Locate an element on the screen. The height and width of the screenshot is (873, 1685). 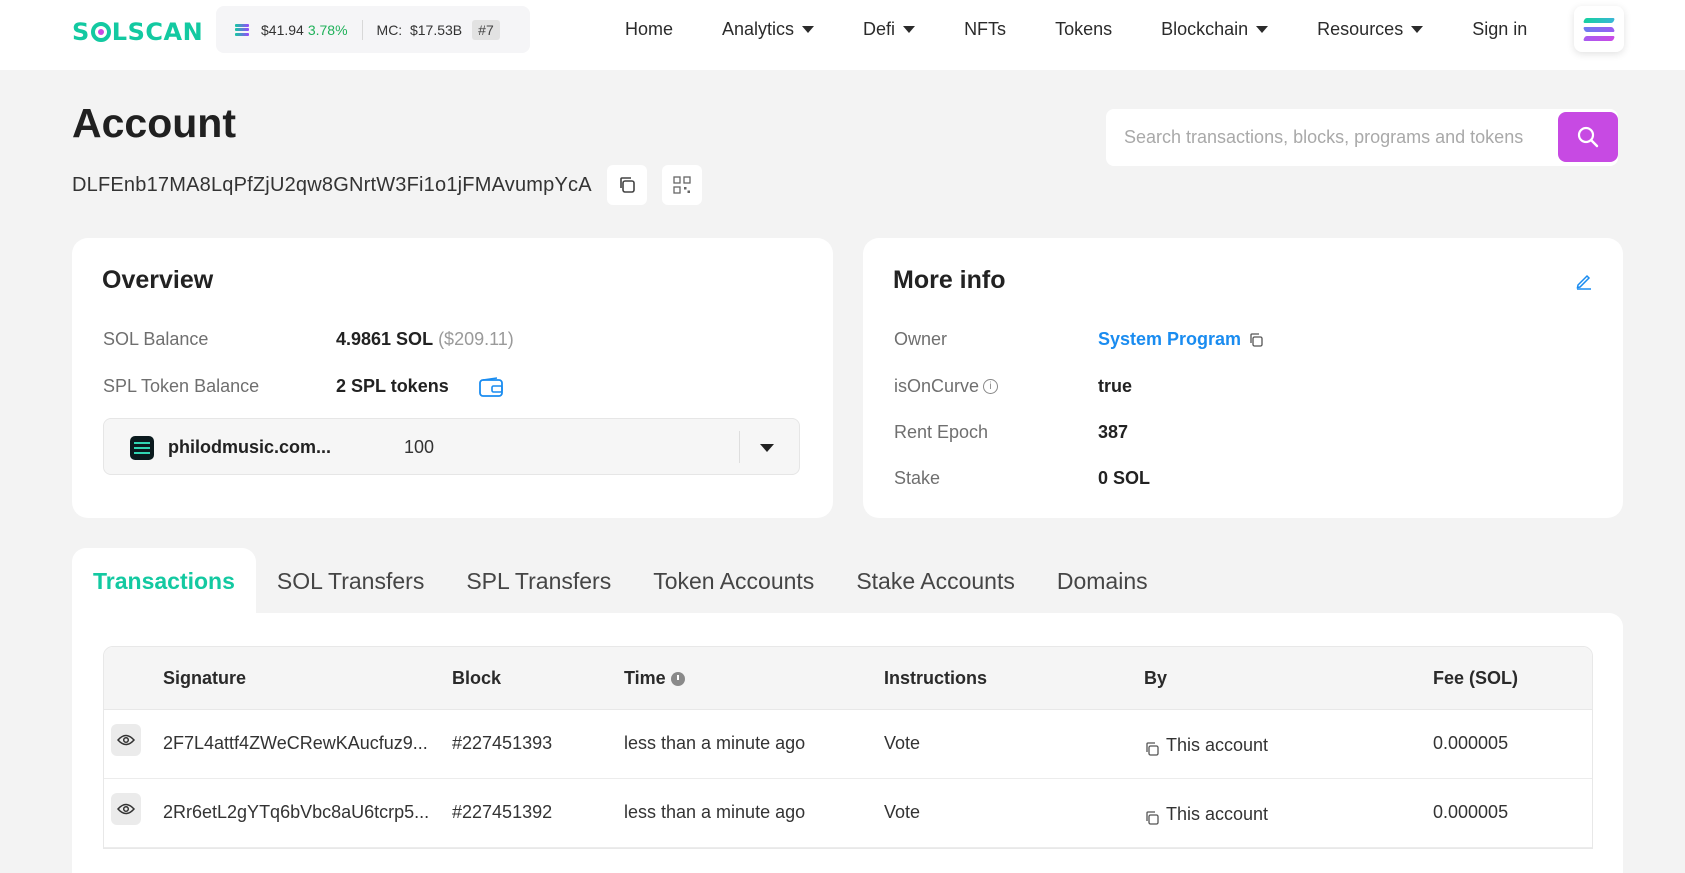
wallet-icon is located at coordinates (490, 386).